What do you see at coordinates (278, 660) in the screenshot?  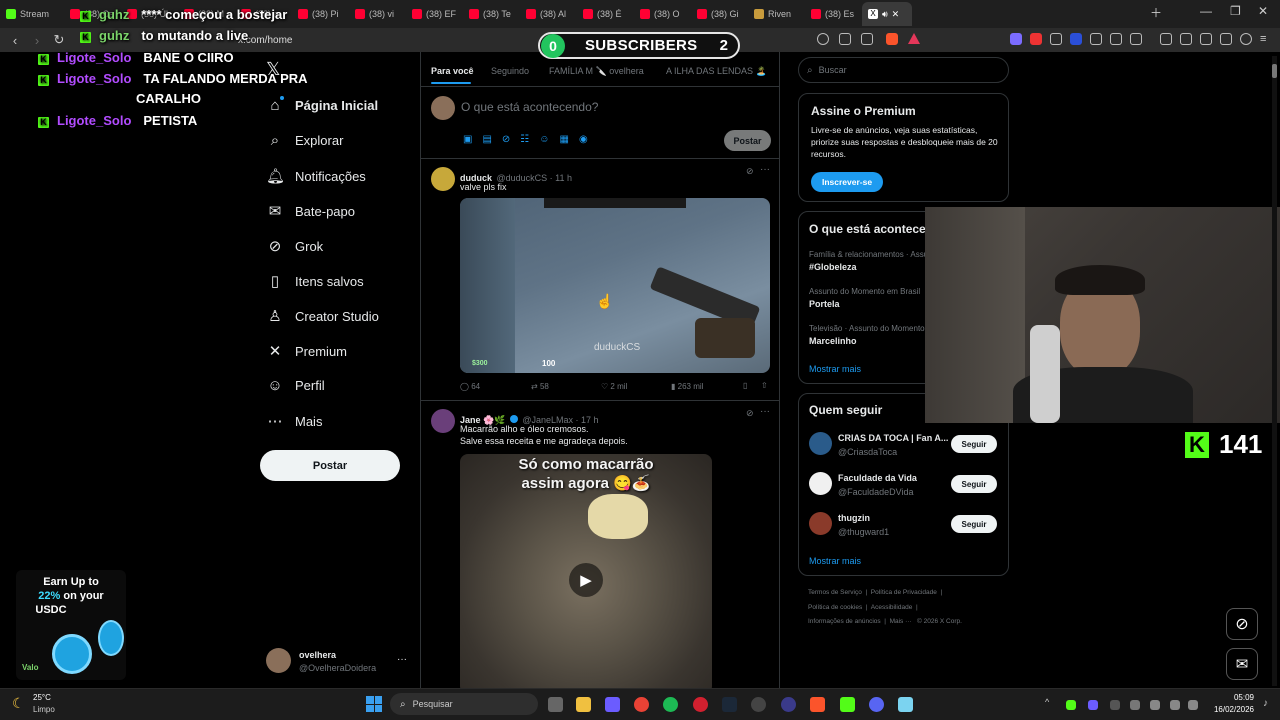 I see `account-avatar` at bounding box center [278, 660].